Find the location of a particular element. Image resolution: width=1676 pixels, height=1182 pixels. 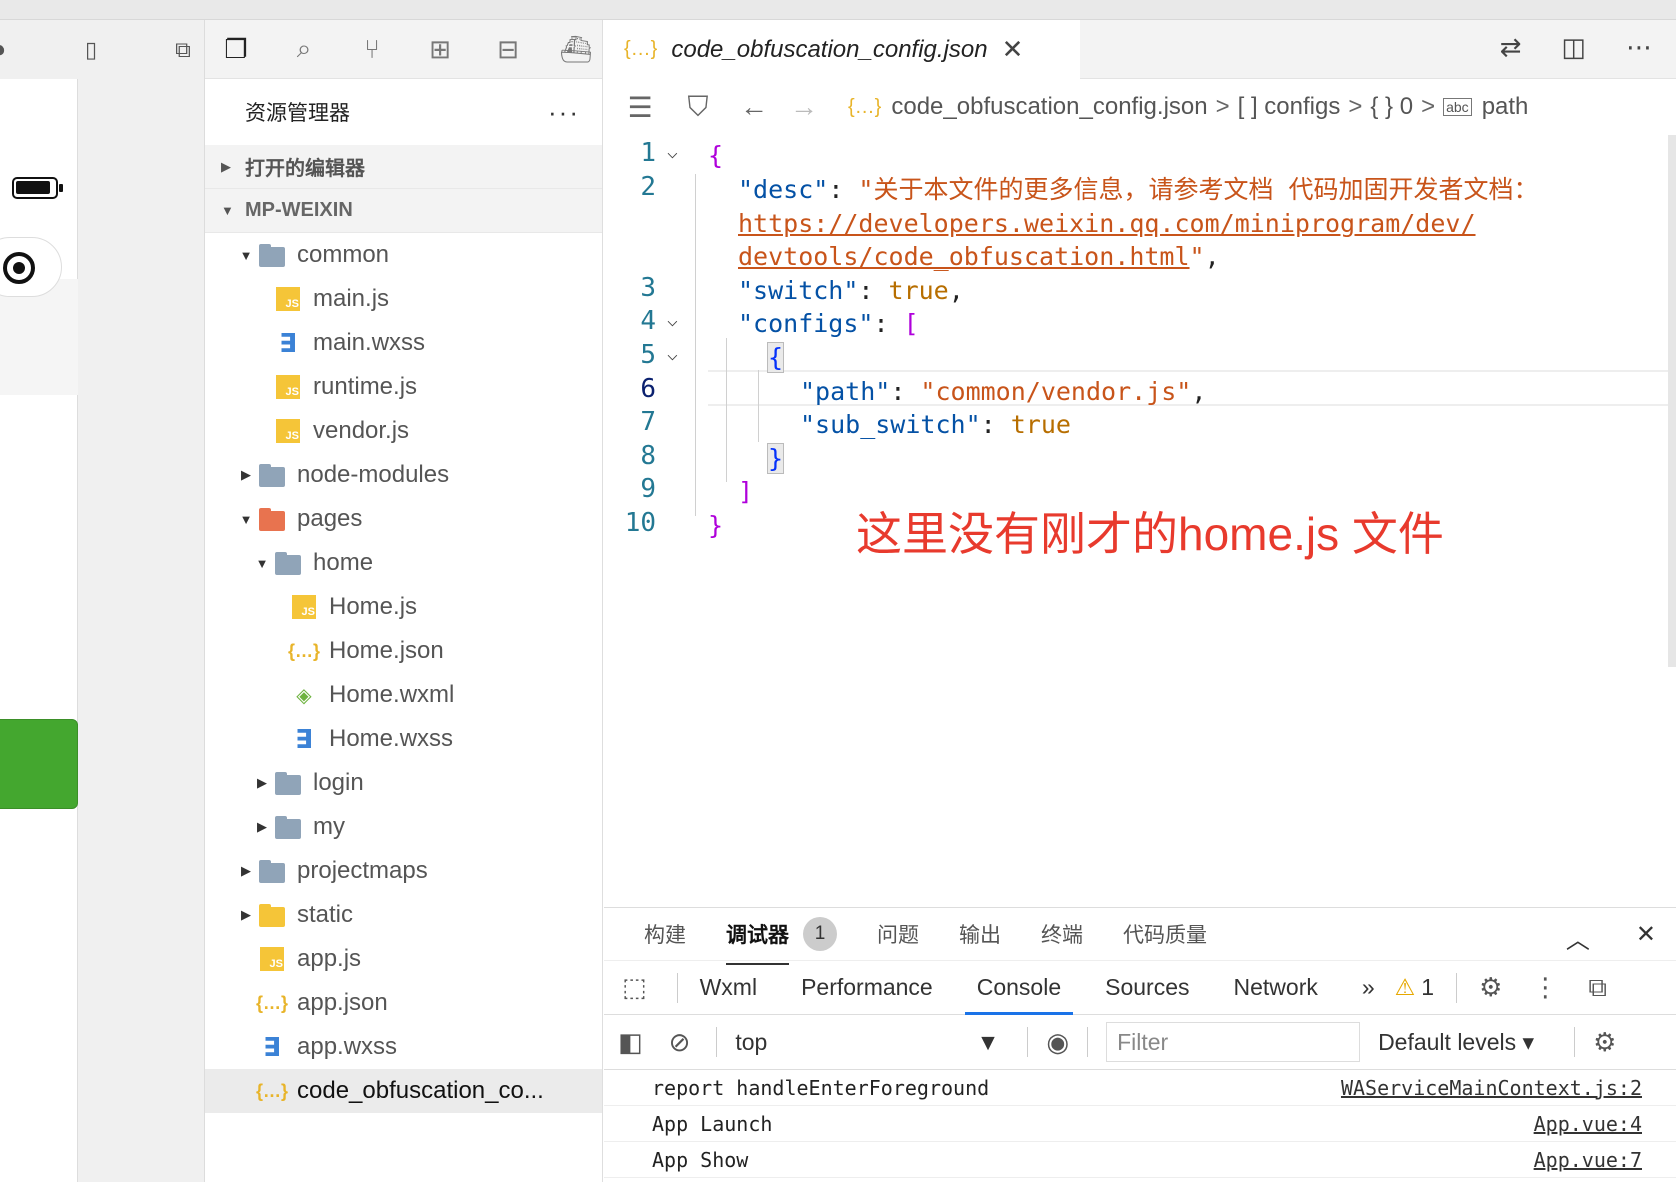

editor-tab: {…} code_obfuscation_config.json ✕ is located at coordinates (842, 49).